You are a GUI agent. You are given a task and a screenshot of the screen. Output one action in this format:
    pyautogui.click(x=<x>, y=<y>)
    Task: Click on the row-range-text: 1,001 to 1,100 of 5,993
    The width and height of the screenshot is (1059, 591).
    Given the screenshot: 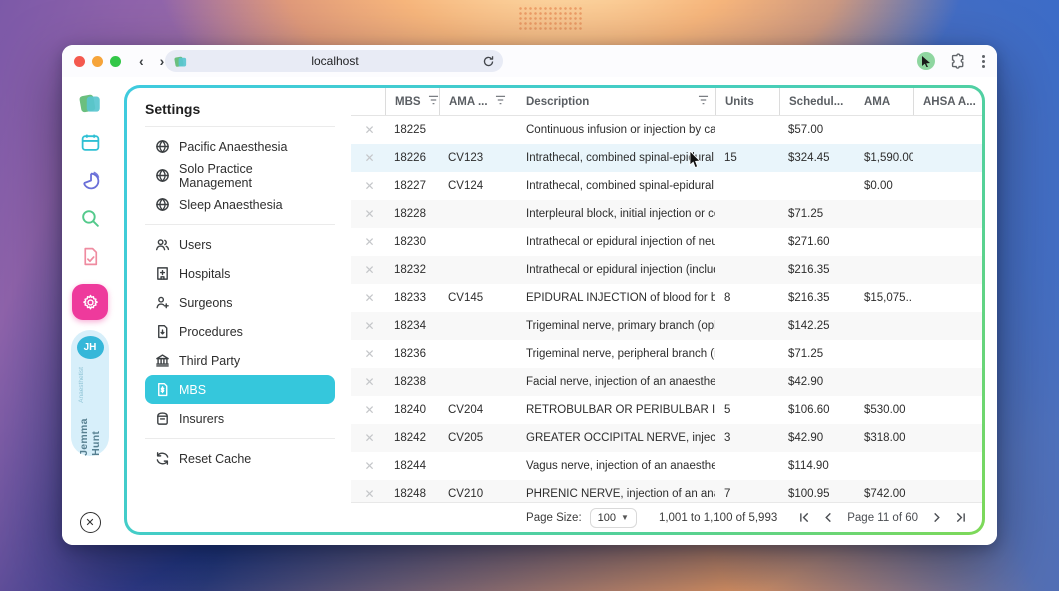 What is the action you would take?
    pyautogui.click(x=718, y=517)
    